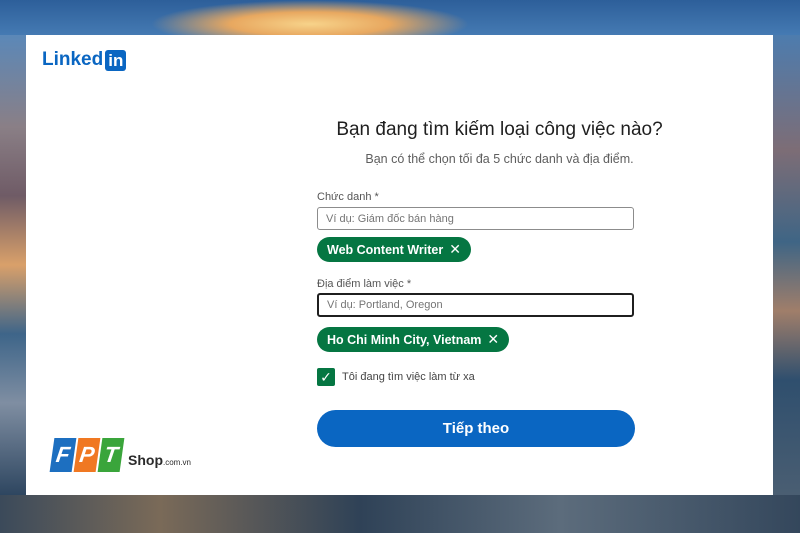  I want to click on remote-checkbox-label: Tôi đang tìm việc làm từ xa, so click(408, 377).